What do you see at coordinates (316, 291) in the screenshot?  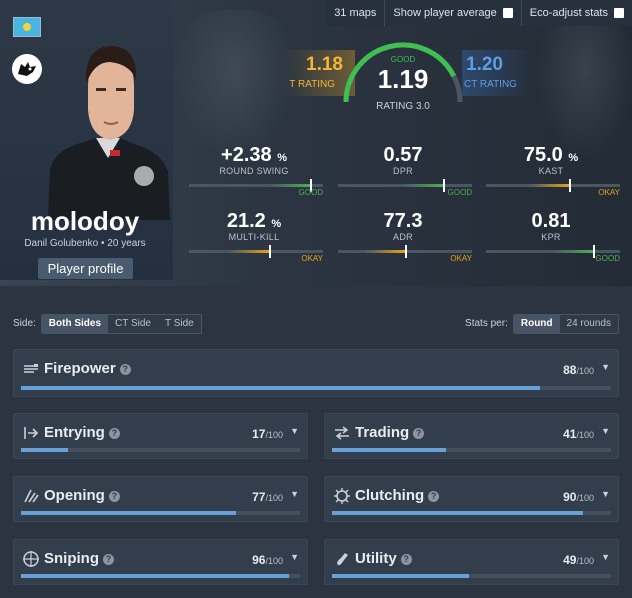 I see `divider` at bounding box center [316, 291].